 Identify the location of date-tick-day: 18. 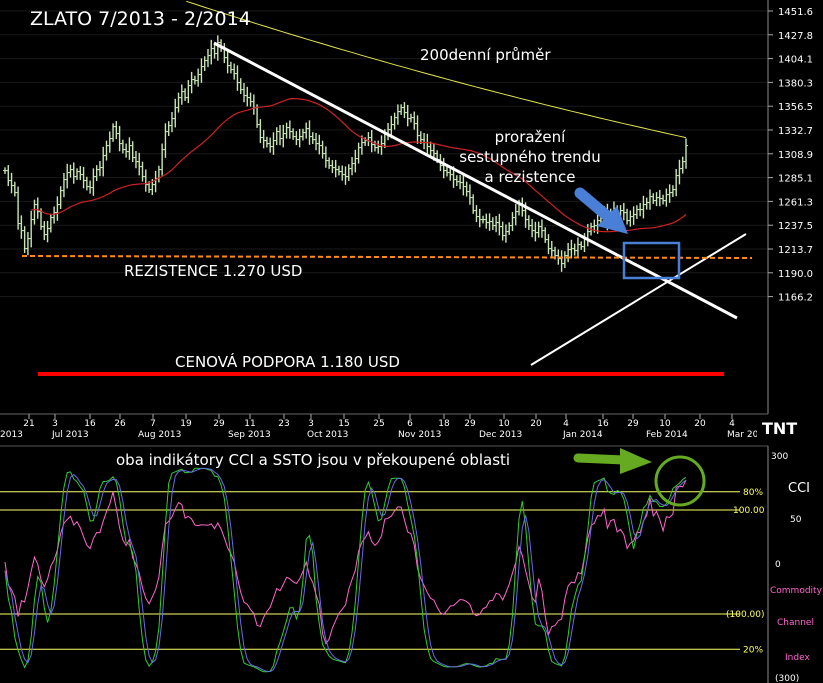
(444, 424).